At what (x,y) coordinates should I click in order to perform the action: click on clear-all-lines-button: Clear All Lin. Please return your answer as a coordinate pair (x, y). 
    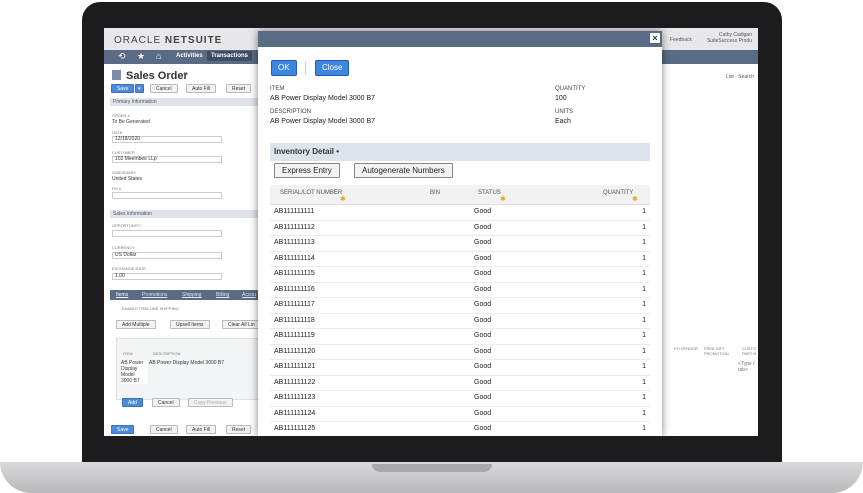
    Looking at the image, I should click on (241, 324).